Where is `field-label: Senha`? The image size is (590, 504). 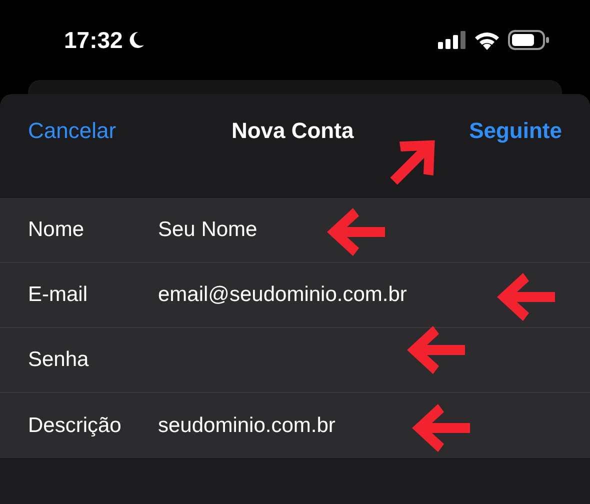 field-label: Senha is located at coordinates (59, 360).